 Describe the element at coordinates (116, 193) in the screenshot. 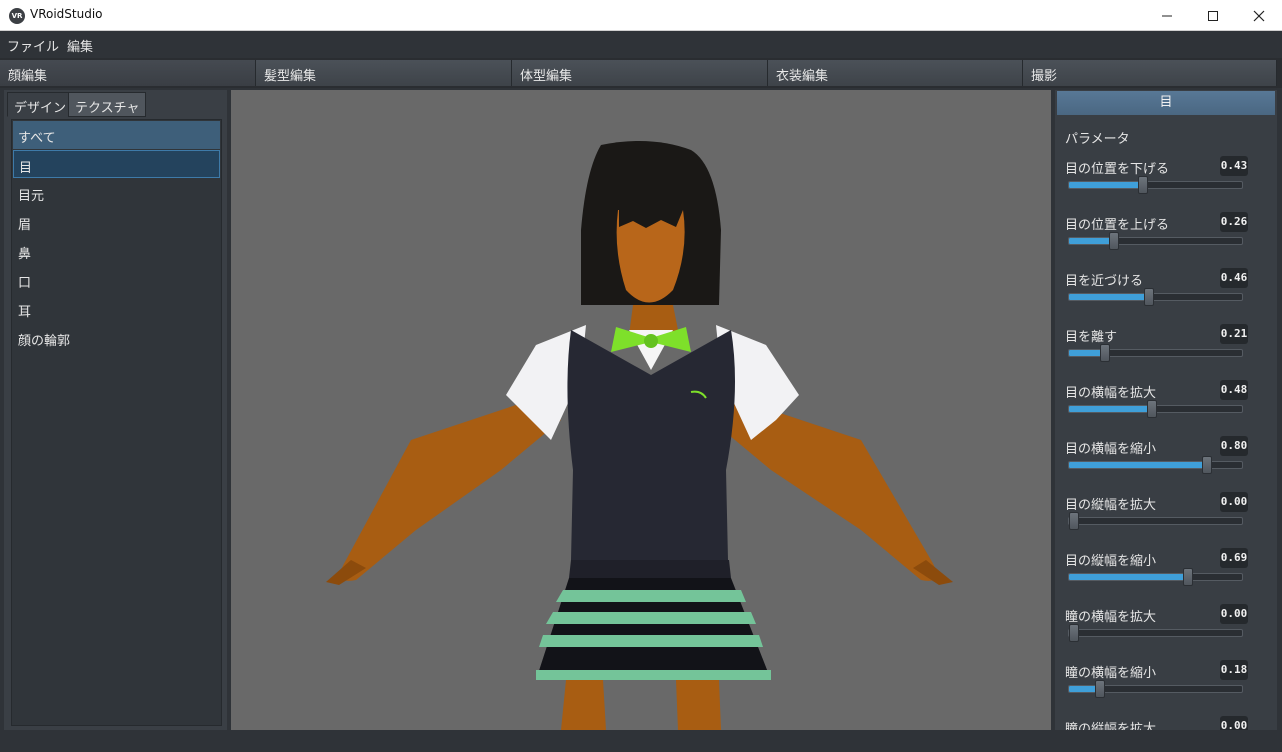

I see `category-eye-area: 目元` at that location.